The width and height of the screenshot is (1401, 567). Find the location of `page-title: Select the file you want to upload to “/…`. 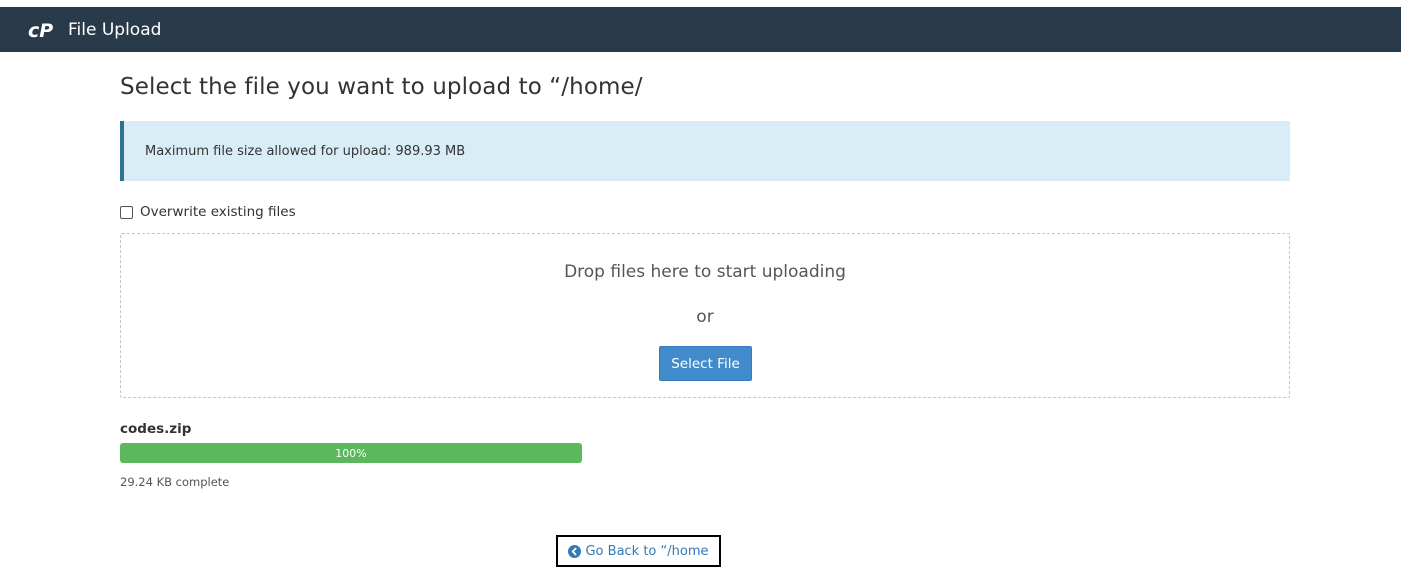

page-title: Select the file you want to upload to “/… is located at coordinates (381, 87).